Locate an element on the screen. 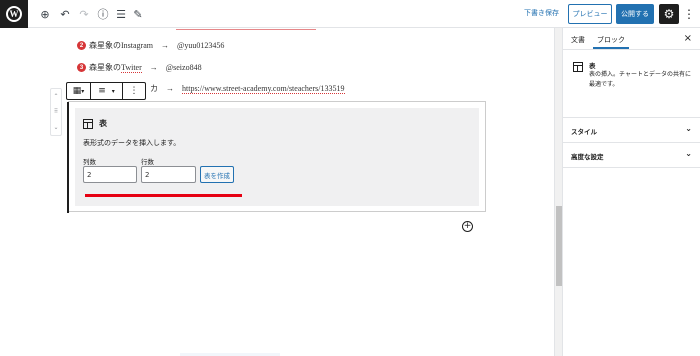 The height and width of the screenshot is (356, 700). panel-style: スタイル ⌄ is located at coordinates (631, 130).